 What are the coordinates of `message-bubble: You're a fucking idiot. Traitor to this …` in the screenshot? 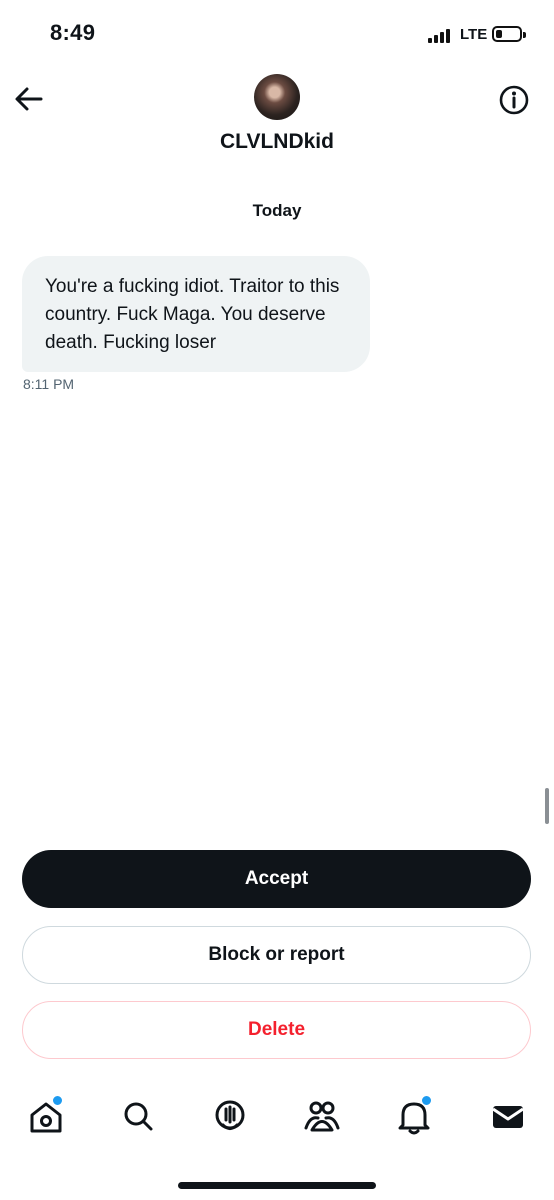 It's located at (196, 314).